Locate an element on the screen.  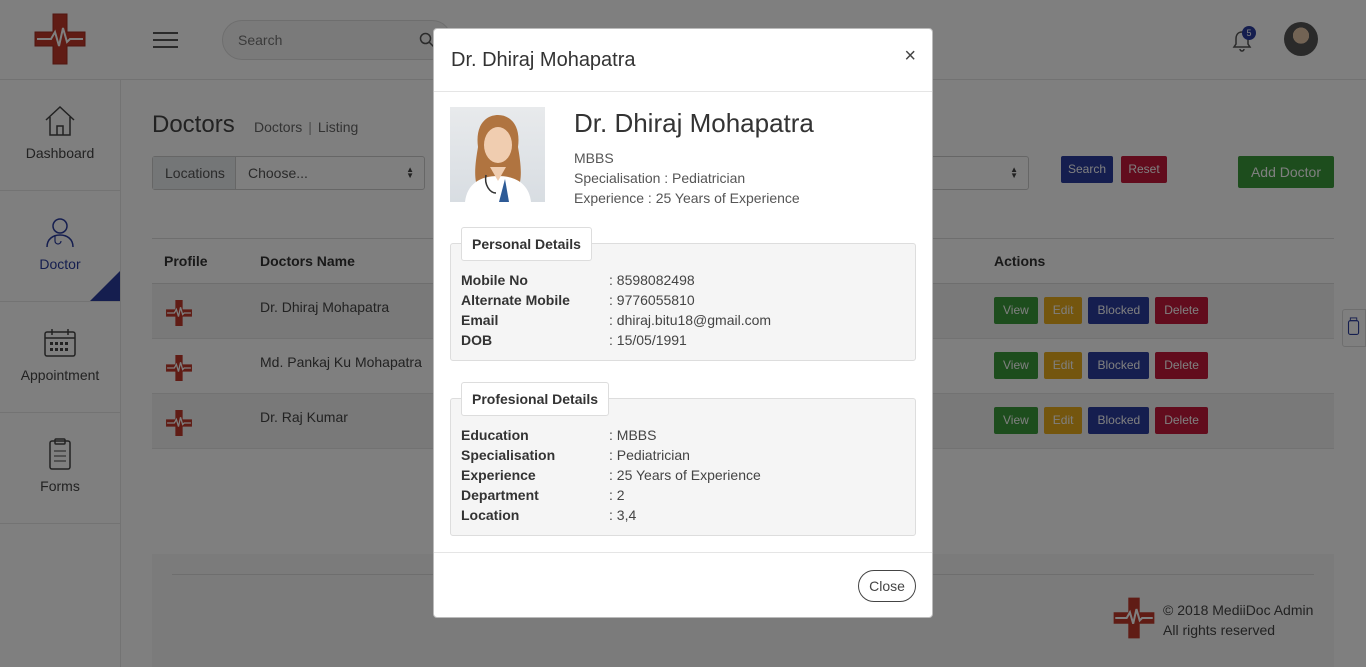
detail-key: Education is located at coordinates (495, 435).